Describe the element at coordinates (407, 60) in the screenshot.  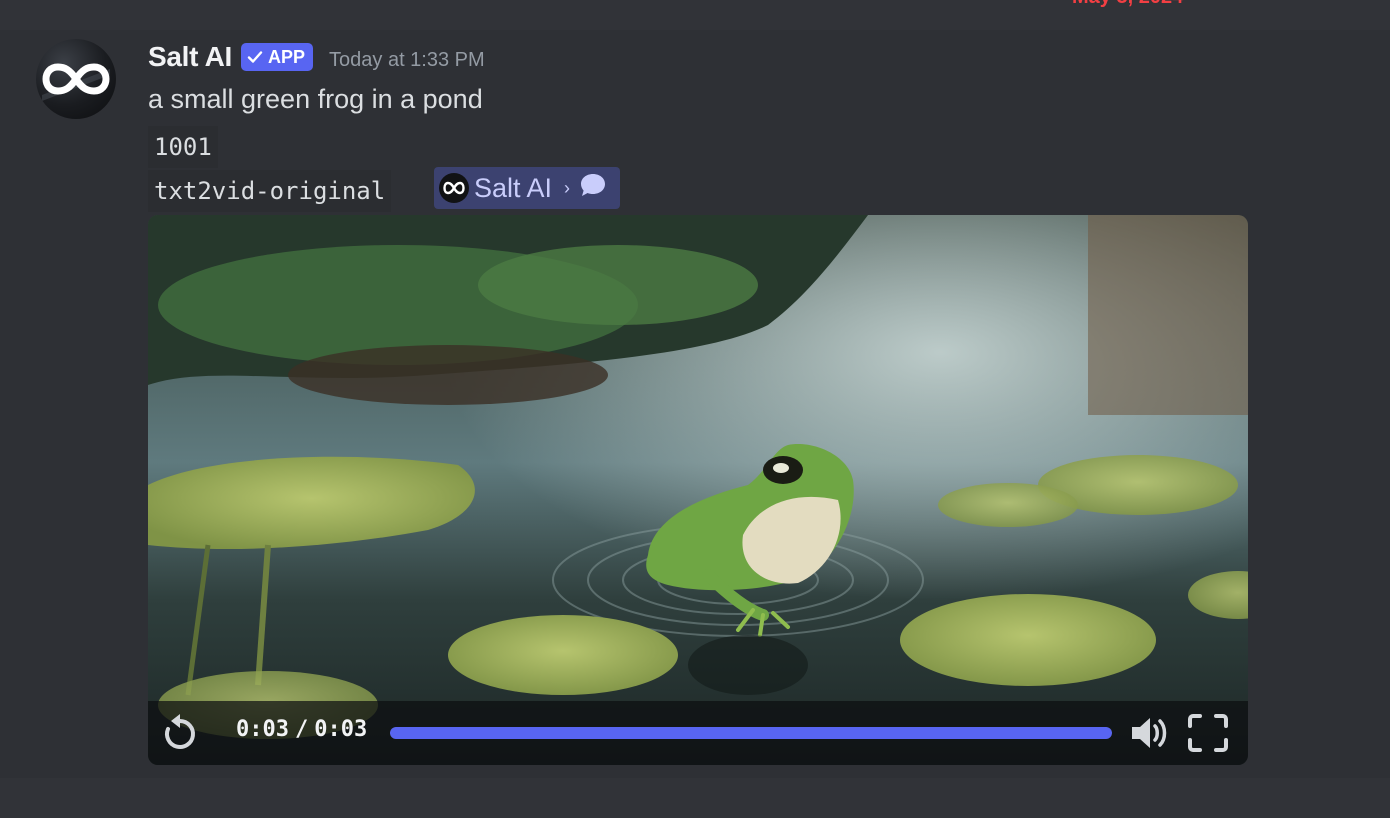
I see `message-timestamp: Today at 1:33 PM` at that location.